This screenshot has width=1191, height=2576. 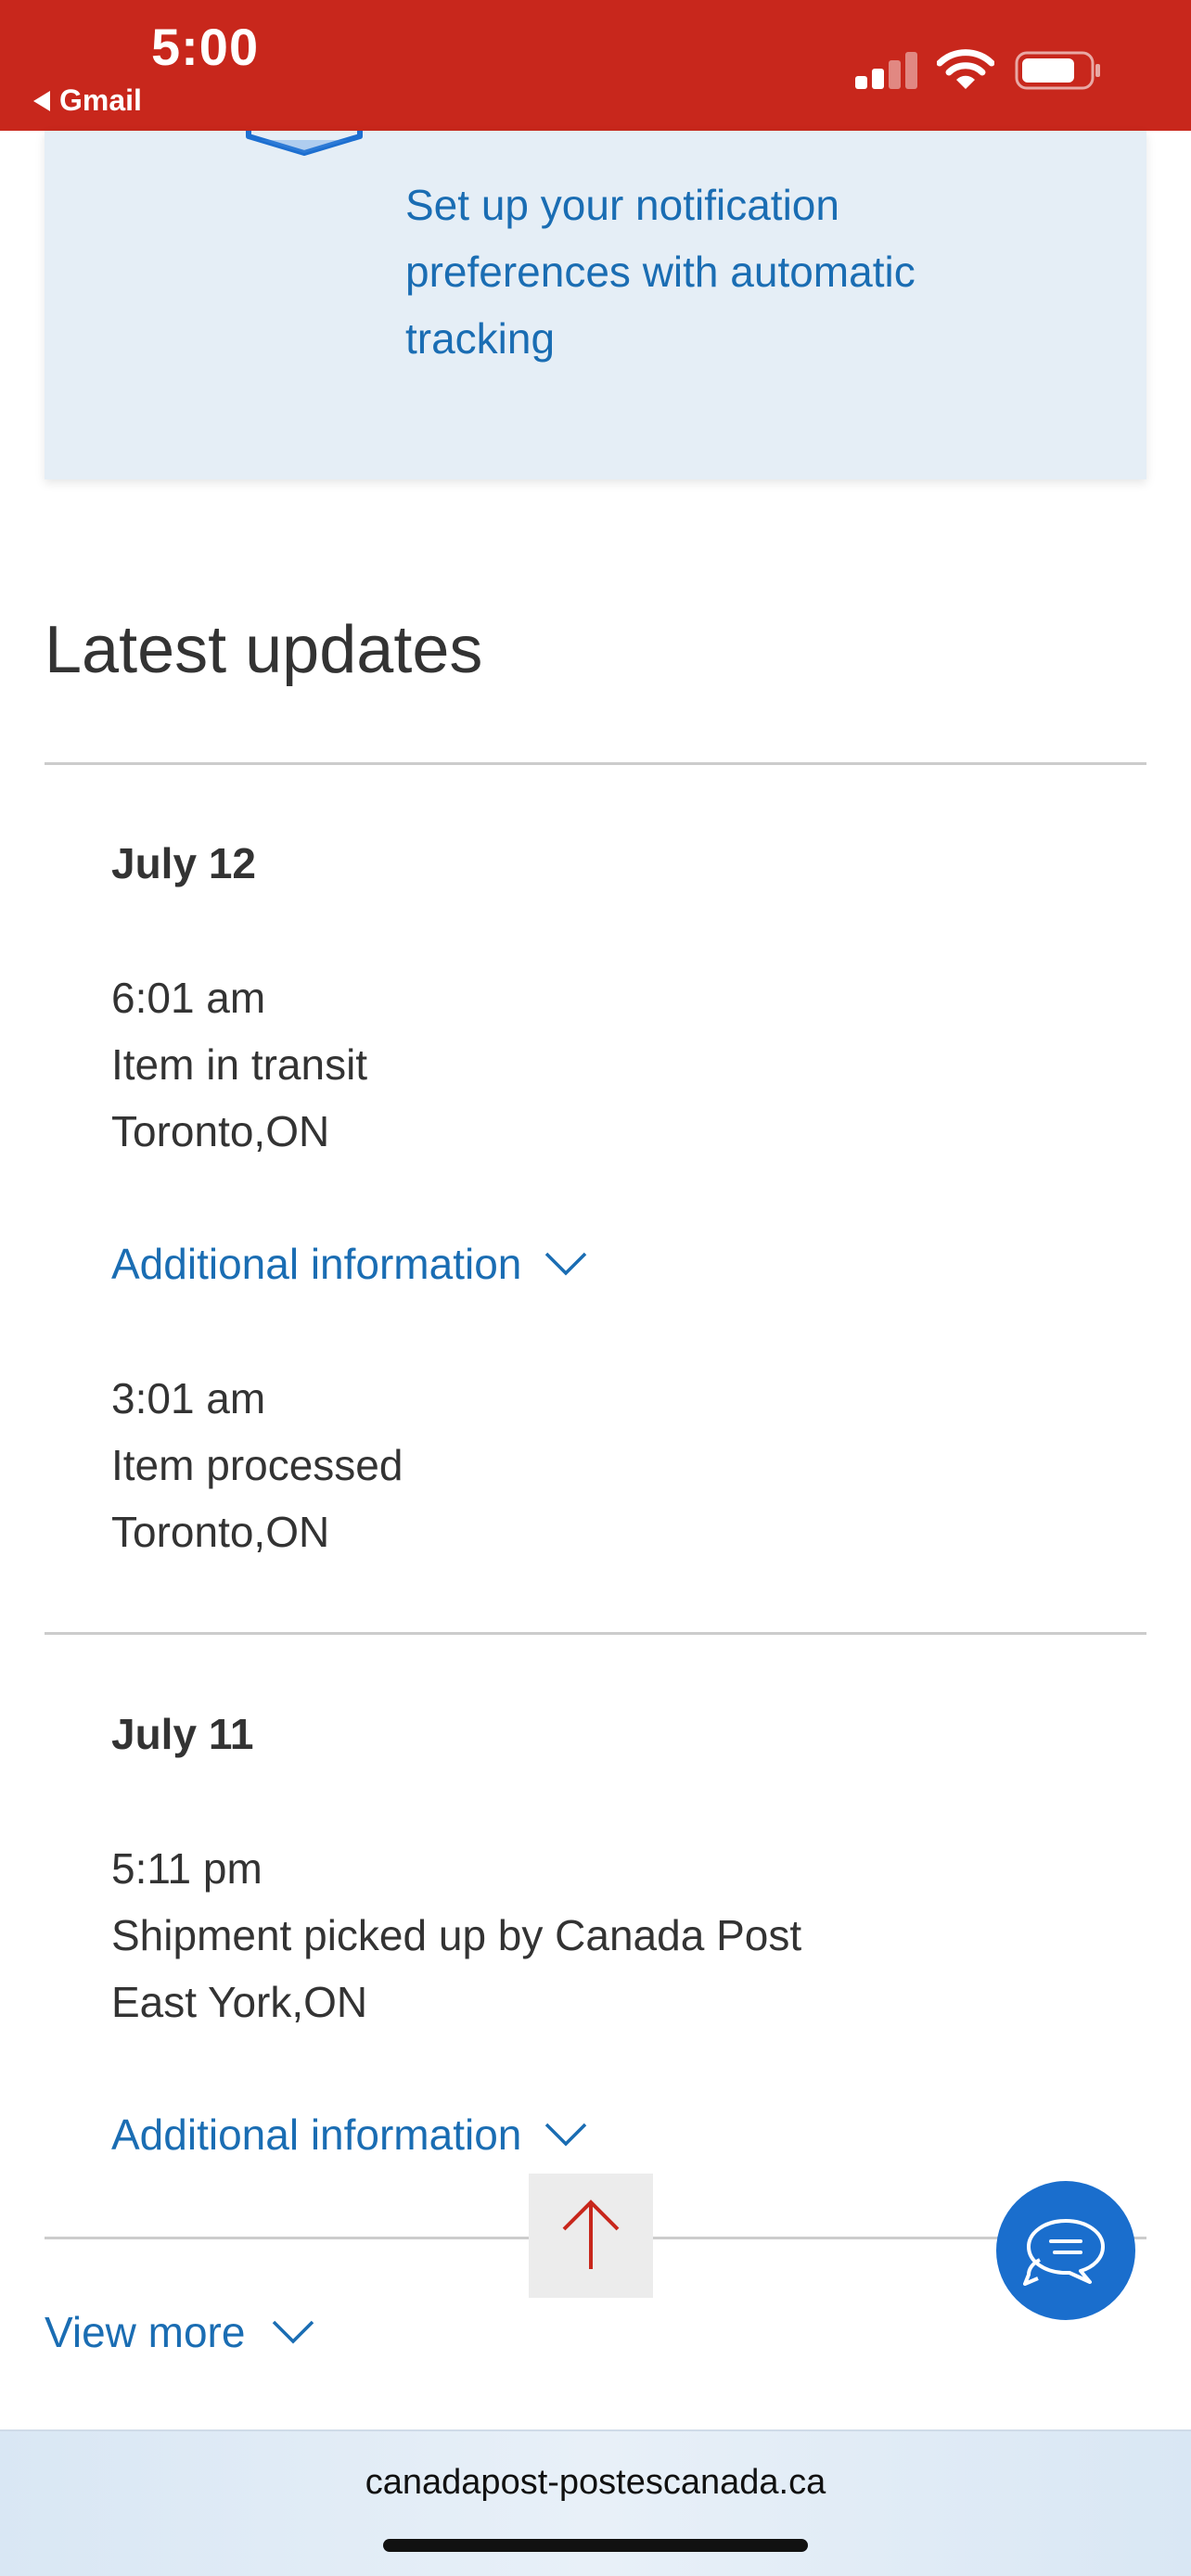 What do you see at coordinates (183, 1734) in the screenshot?
I see `update-date: July 11` at bounding box center [183, 1734].